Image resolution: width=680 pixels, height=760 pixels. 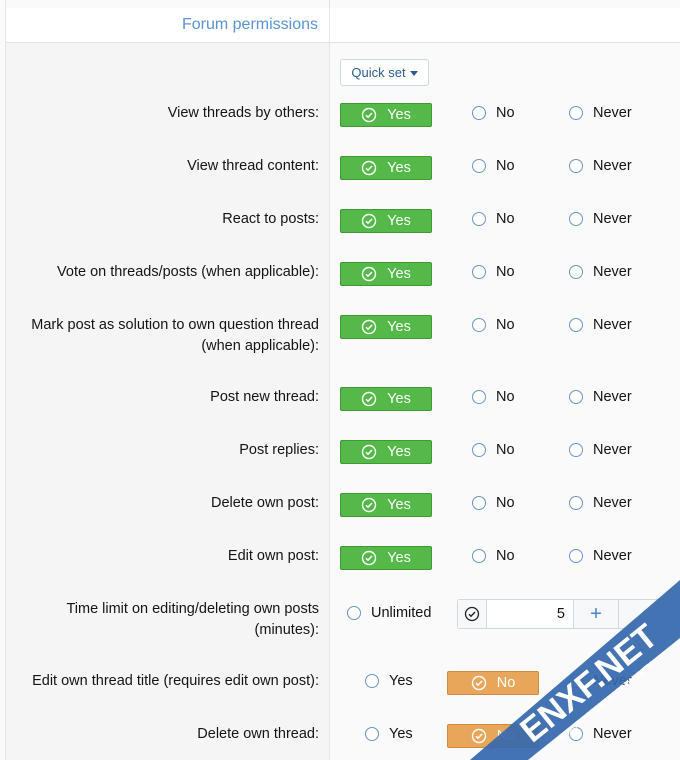 I want to click on permission-label-line: Time limit on editing/deleting own posts, so click(x=192, y=609).